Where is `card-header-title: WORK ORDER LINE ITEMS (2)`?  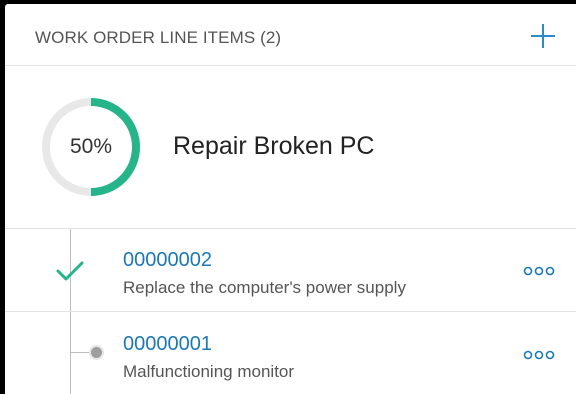
card-header-title: WORK ORDER LINE ITEMS (2) is located at coordinates (158, 37).